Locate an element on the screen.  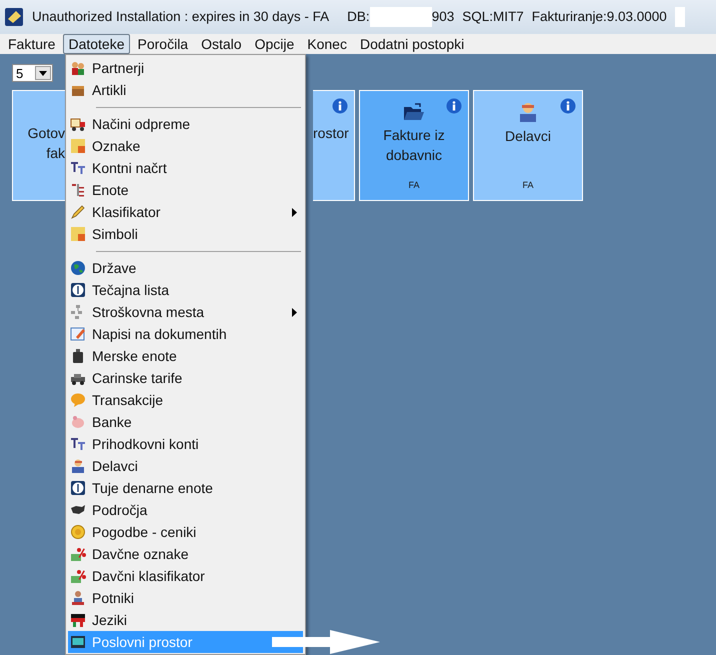
menu-item: Tečajna lista is located at coordinates (185, 290).